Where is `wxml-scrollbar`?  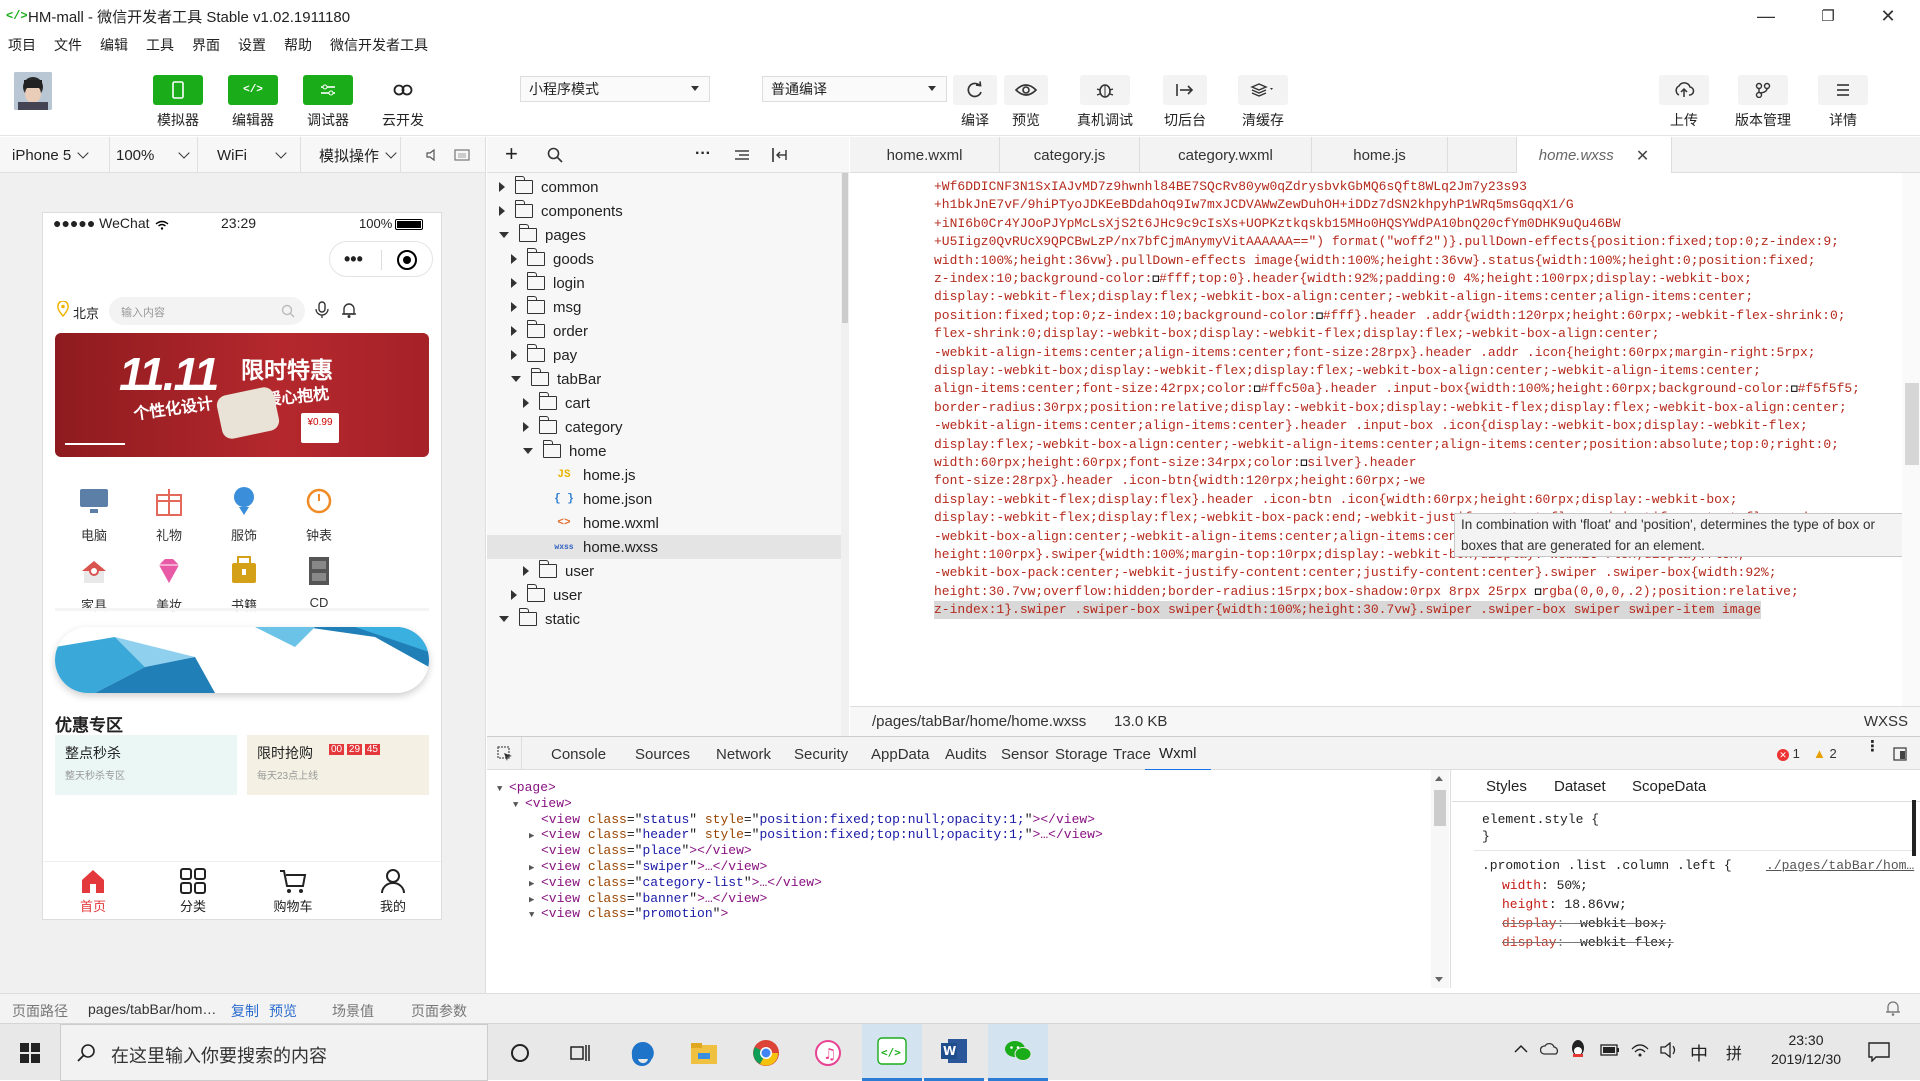 wxml-scrollbar is located at coordinates (1440, 879).